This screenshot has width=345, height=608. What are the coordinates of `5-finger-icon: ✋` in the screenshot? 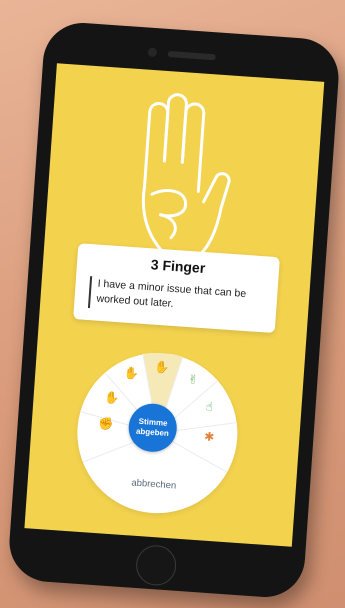 It's located at (111, 397).